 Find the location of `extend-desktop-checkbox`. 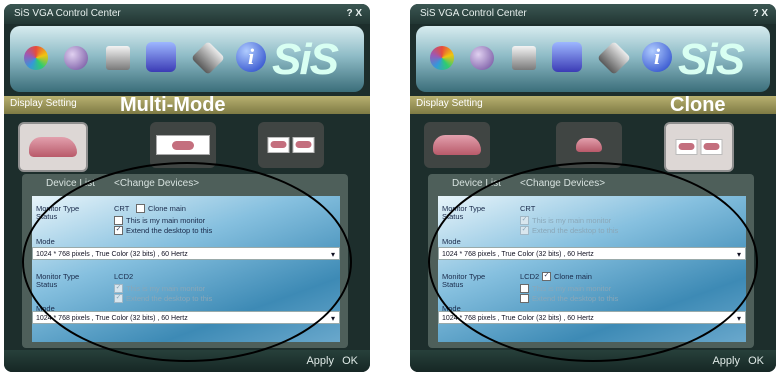

extend-desktop-checkbox is located at coordinates (524, 298).